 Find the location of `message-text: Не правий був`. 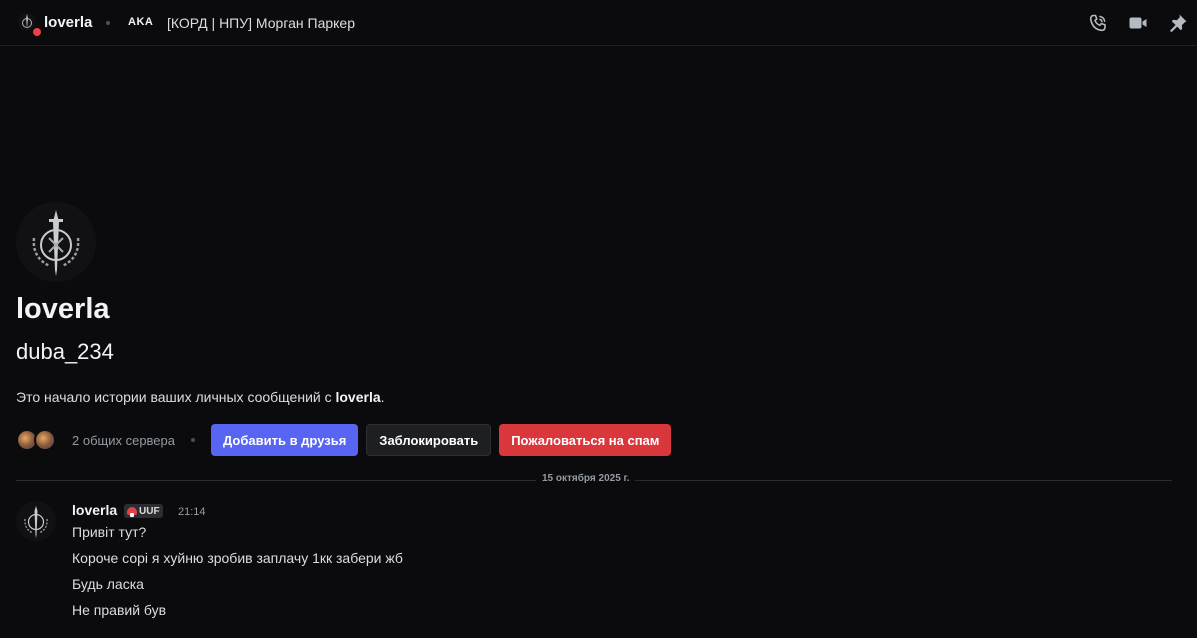

message-text: Не правий був is located at coordinates (119, 610).